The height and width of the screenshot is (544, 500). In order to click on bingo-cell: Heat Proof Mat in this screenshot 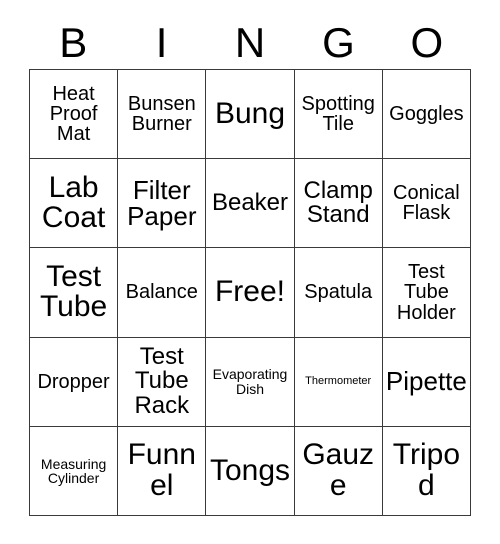, I will do `click(74, 115)`.